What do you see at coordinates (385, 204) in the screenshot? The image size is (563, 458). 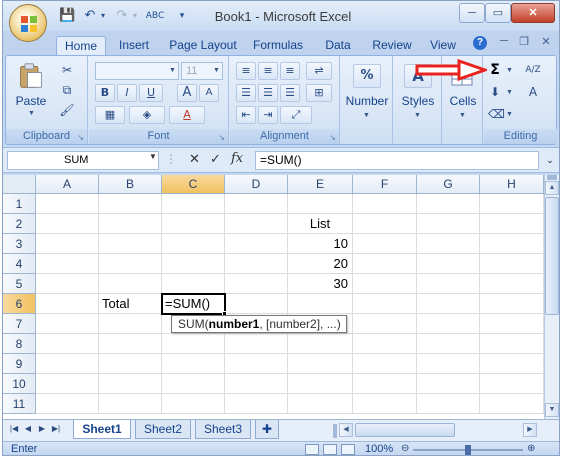 I see `cell-f1` at bounding box center [385, 204].